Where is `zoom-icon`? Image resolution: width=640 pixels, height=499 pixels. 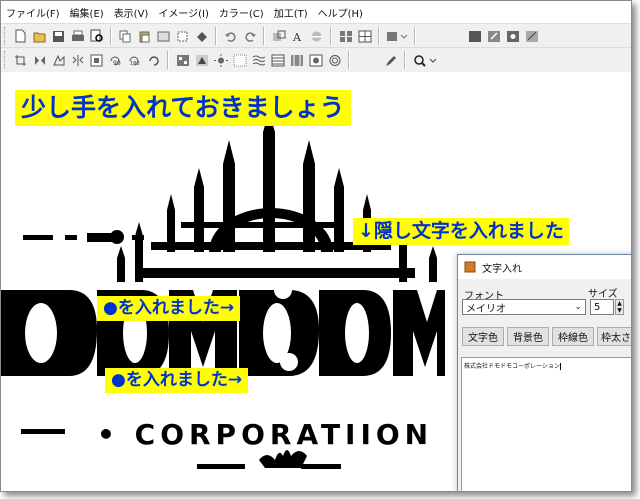 zoom-icon is located at coordinates (531, 36).